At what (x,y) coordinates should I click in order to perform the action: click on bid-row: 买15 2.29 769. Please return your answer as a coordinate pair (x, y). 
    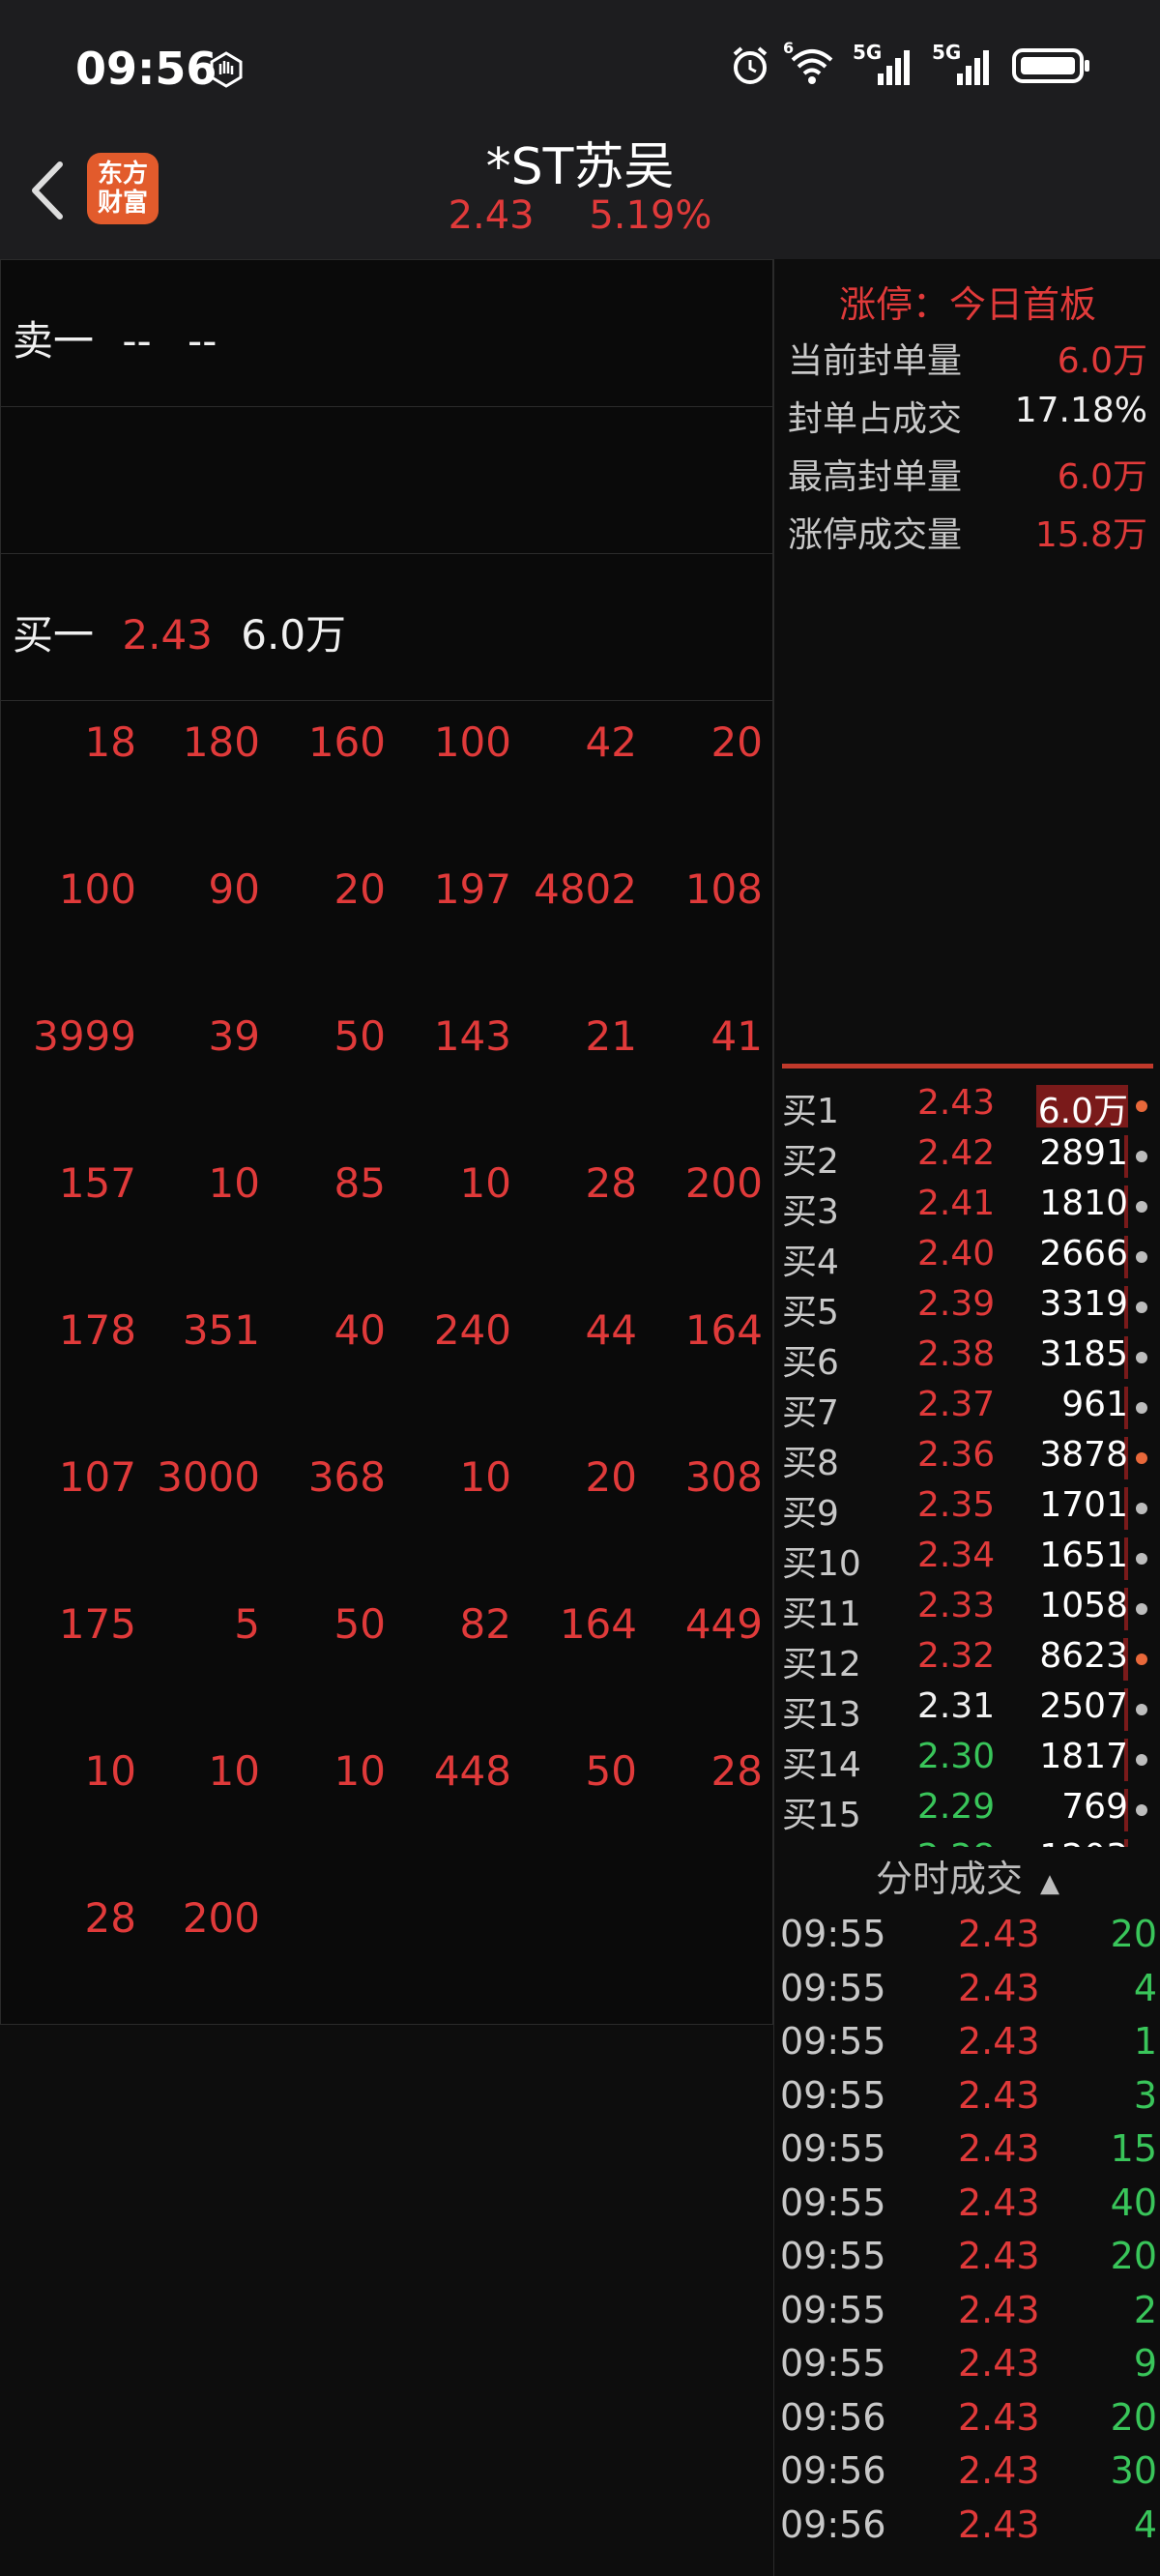
    Looking at the image, I should click on (967, 1812).